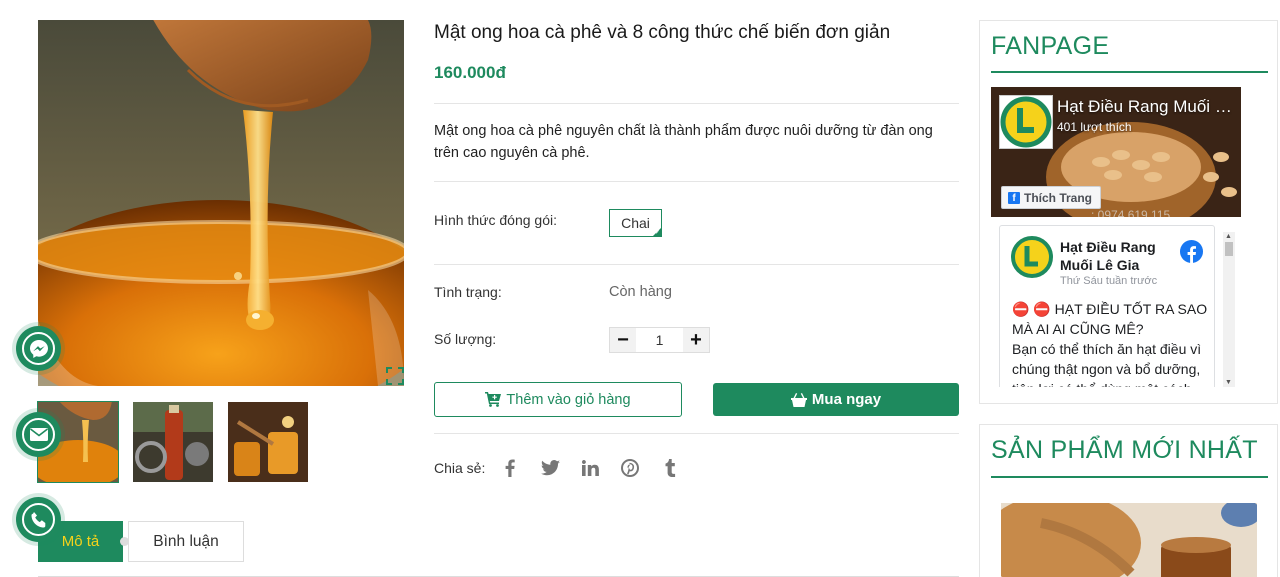 The image size is (1280, 577). I want to click on newest-products-title: SẢN PHẨM MỚI NHẤT, so click(1124, 450).